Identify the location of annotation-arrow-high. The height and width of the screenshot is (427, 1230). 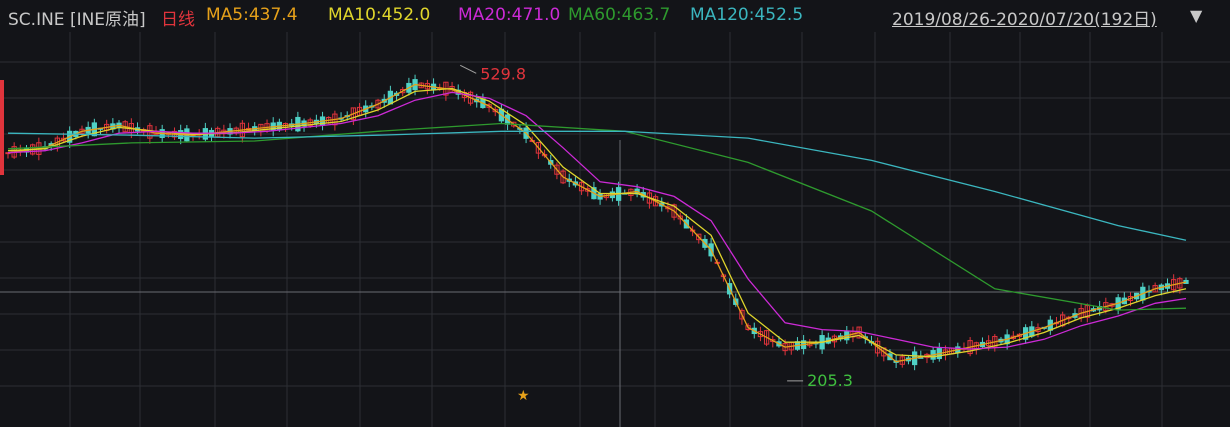
(468, 69).